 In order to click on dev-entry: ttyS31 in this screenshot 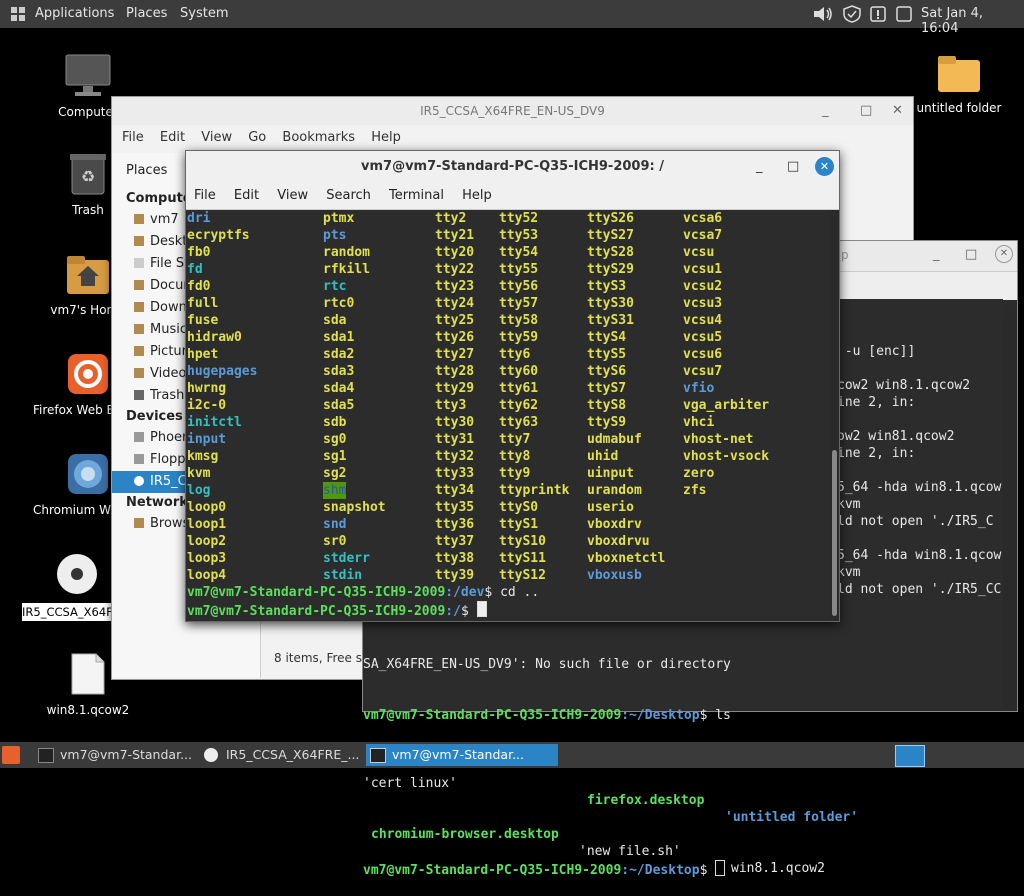, I will do `click(610, 320)`.